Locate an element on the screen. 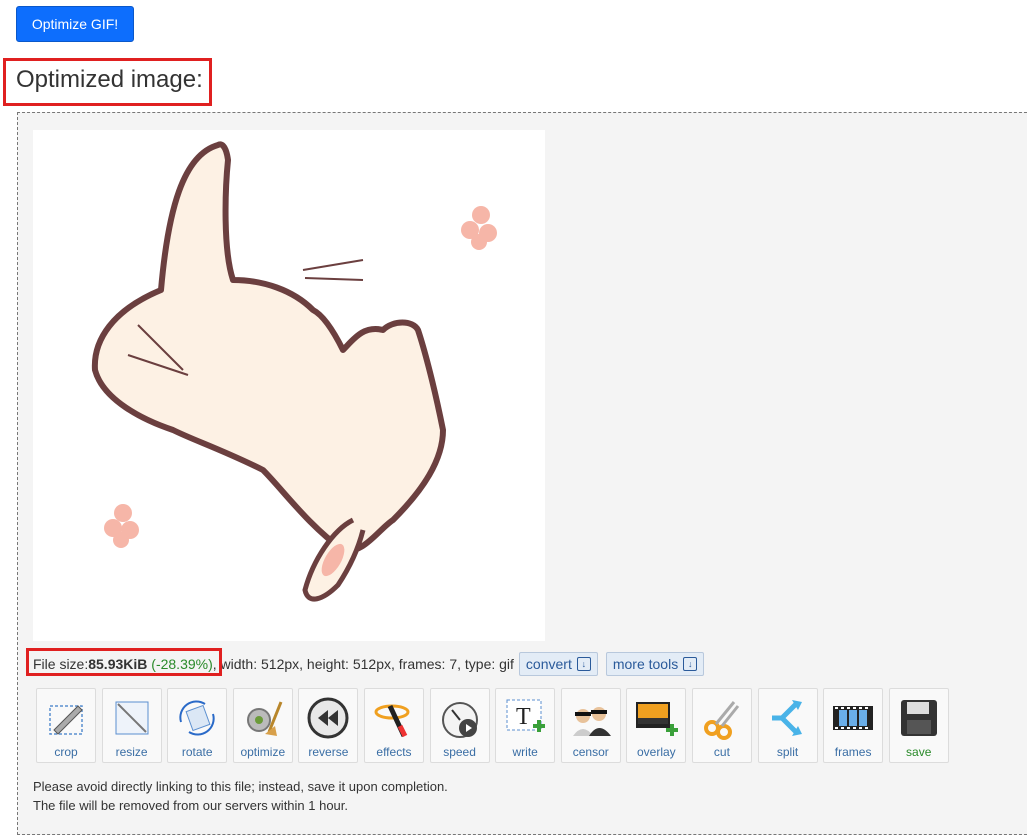 The height and width of the screenshot is (838, 1027). convert-label: convert is located at coordinates (548, 664).